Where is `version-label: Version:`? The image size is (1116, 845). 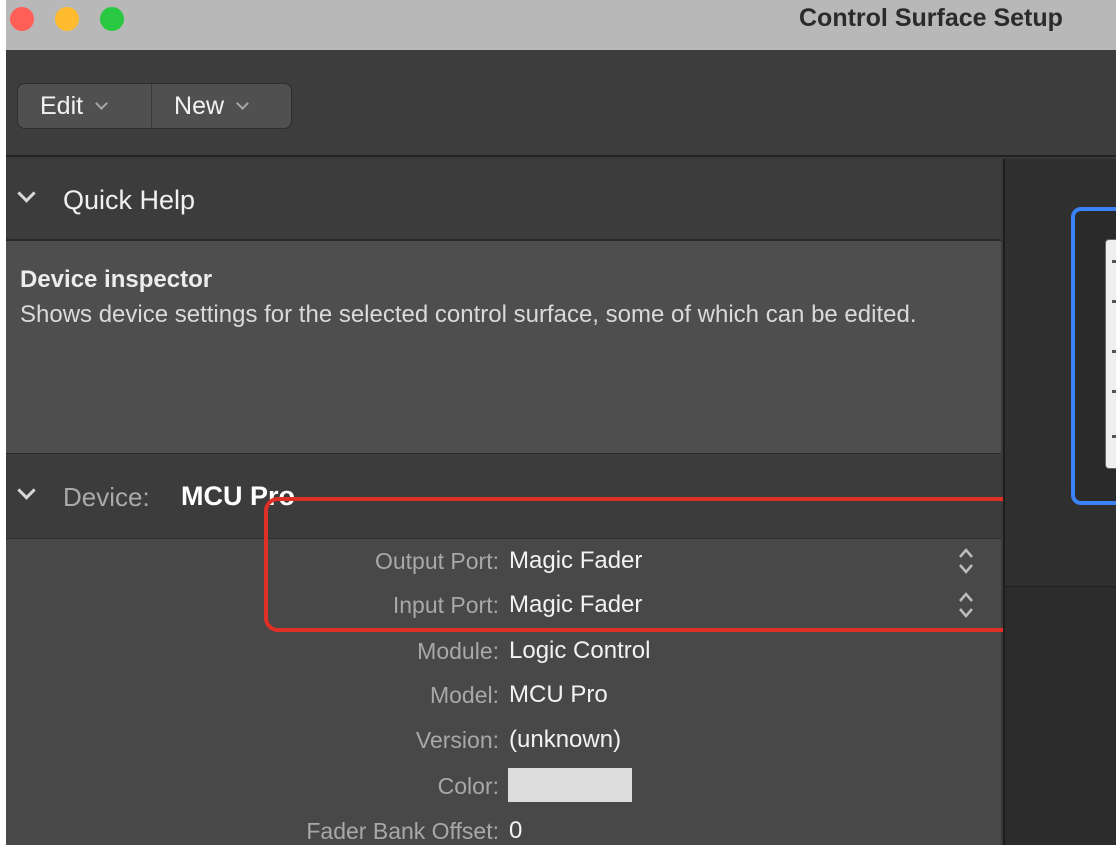
version-label: Version: is located at coordinates (457, 740).